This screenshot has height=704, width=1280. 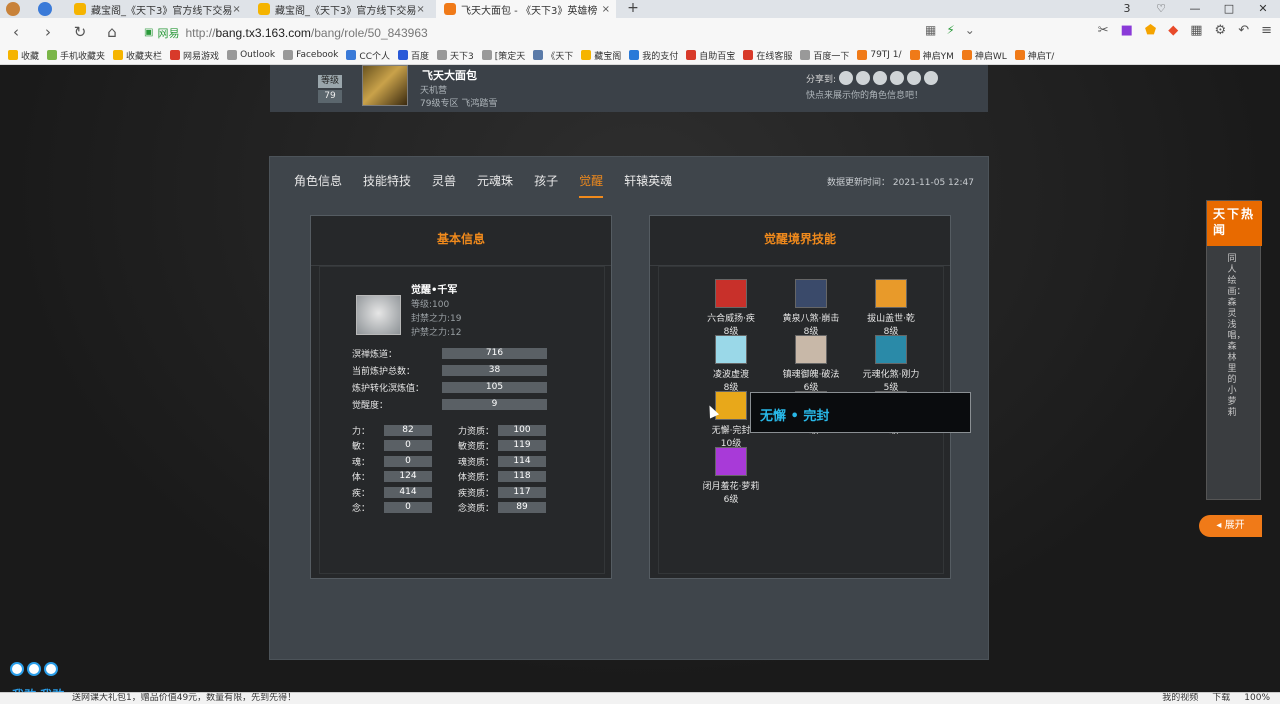 What do you see at coordinates (931, 78) in the screenshot?
I see `share-more-icon` at bounding box center [931, 78].